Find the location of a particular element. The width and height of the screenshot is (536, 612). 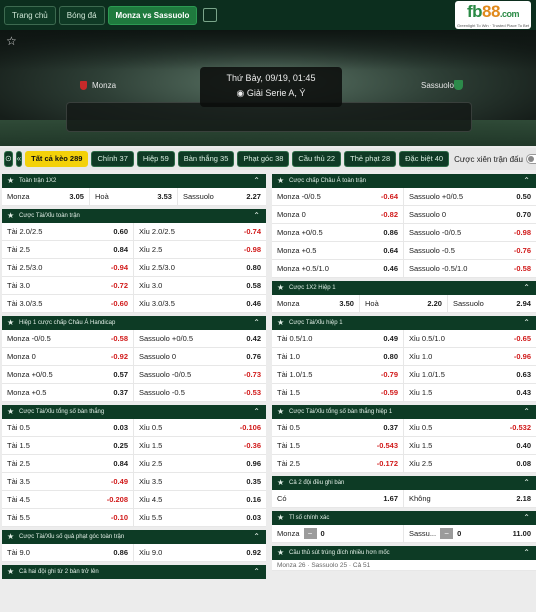

odds-cell: Tài 3.5 -0.49 is located at coordinates (68, 481).